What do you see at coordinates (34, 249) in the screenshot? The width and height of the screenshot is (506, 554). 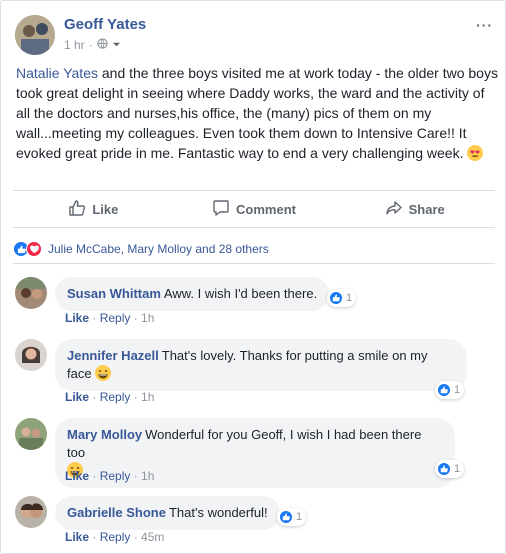 I see `love-reaction-icon` at bounding box center [34, 249].